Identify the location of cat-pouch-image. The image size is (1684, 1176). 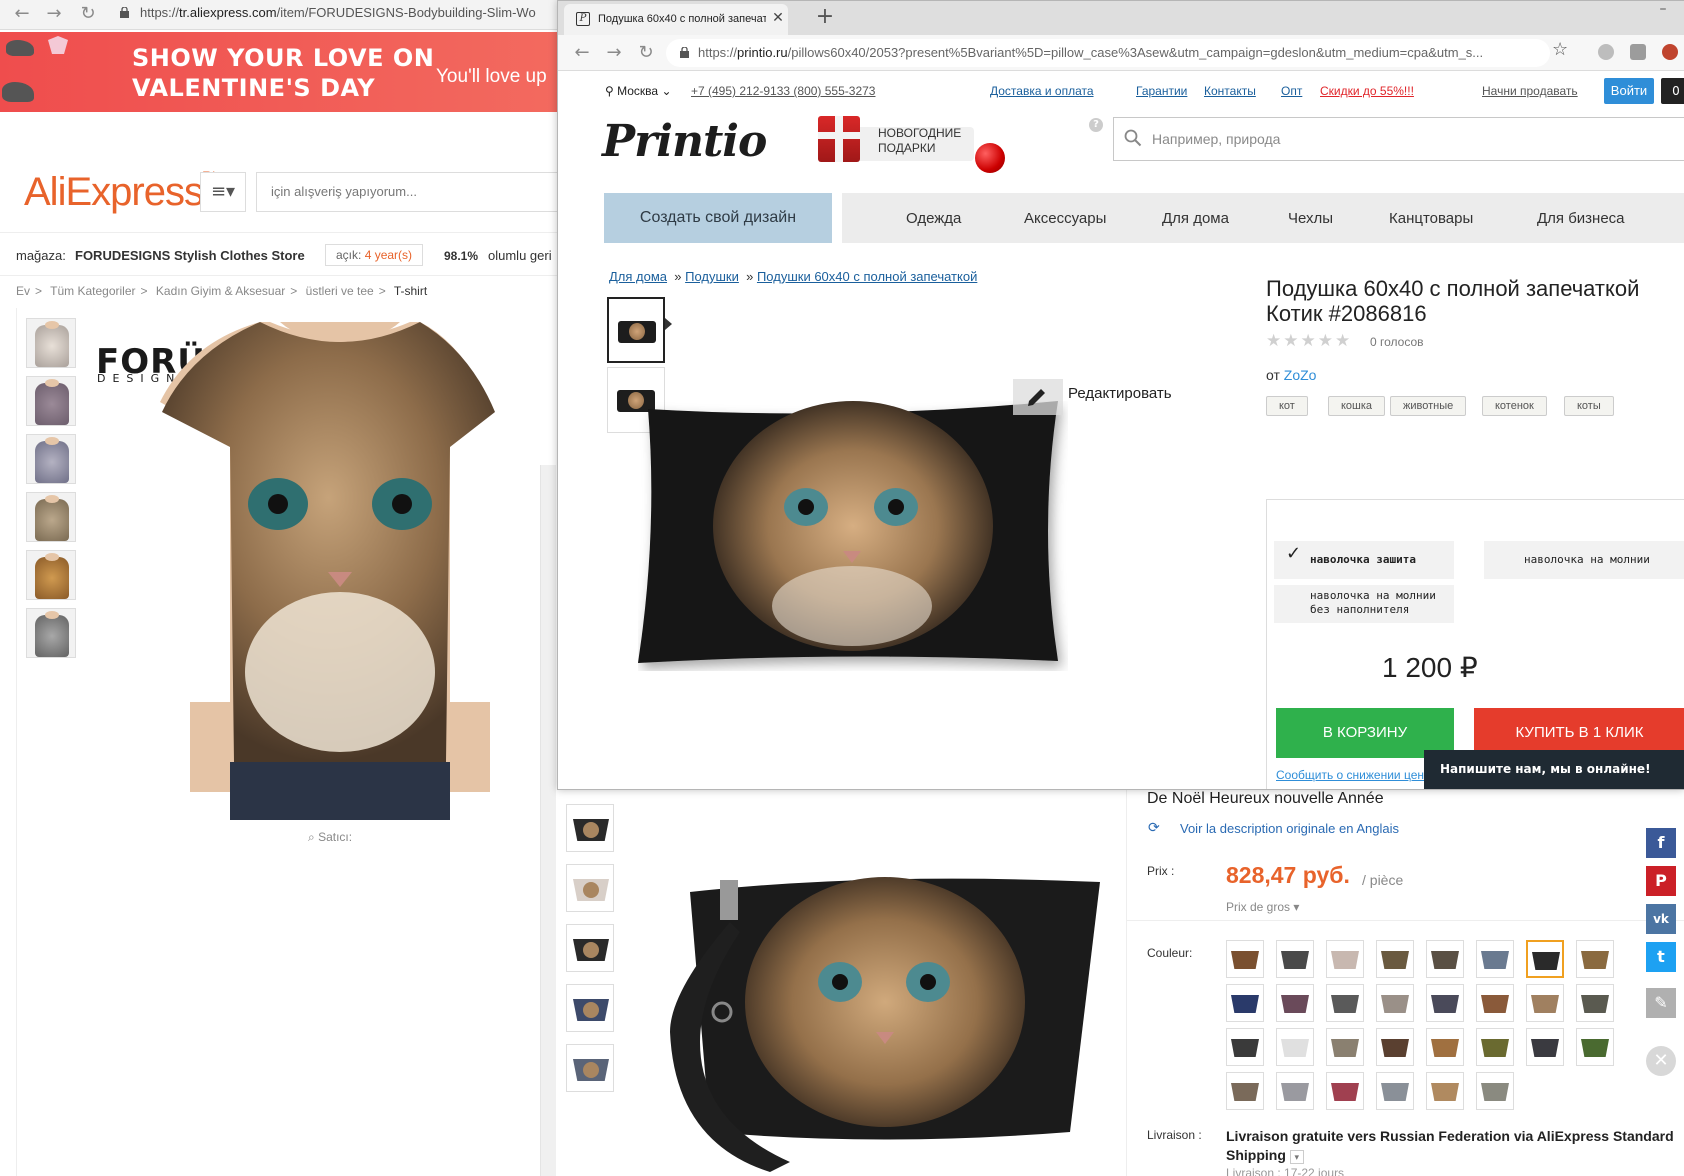
(875, 1022).